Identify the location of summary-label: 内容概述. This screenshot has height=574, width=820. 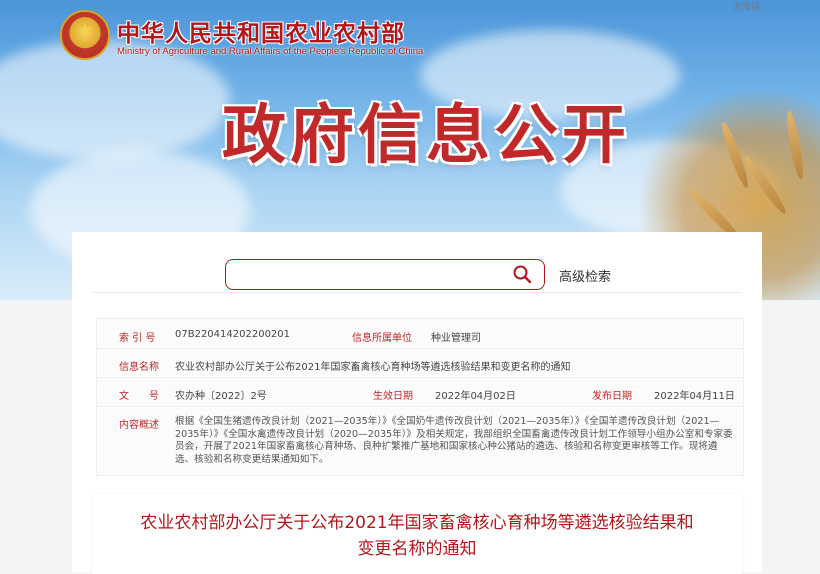
(139, 425).